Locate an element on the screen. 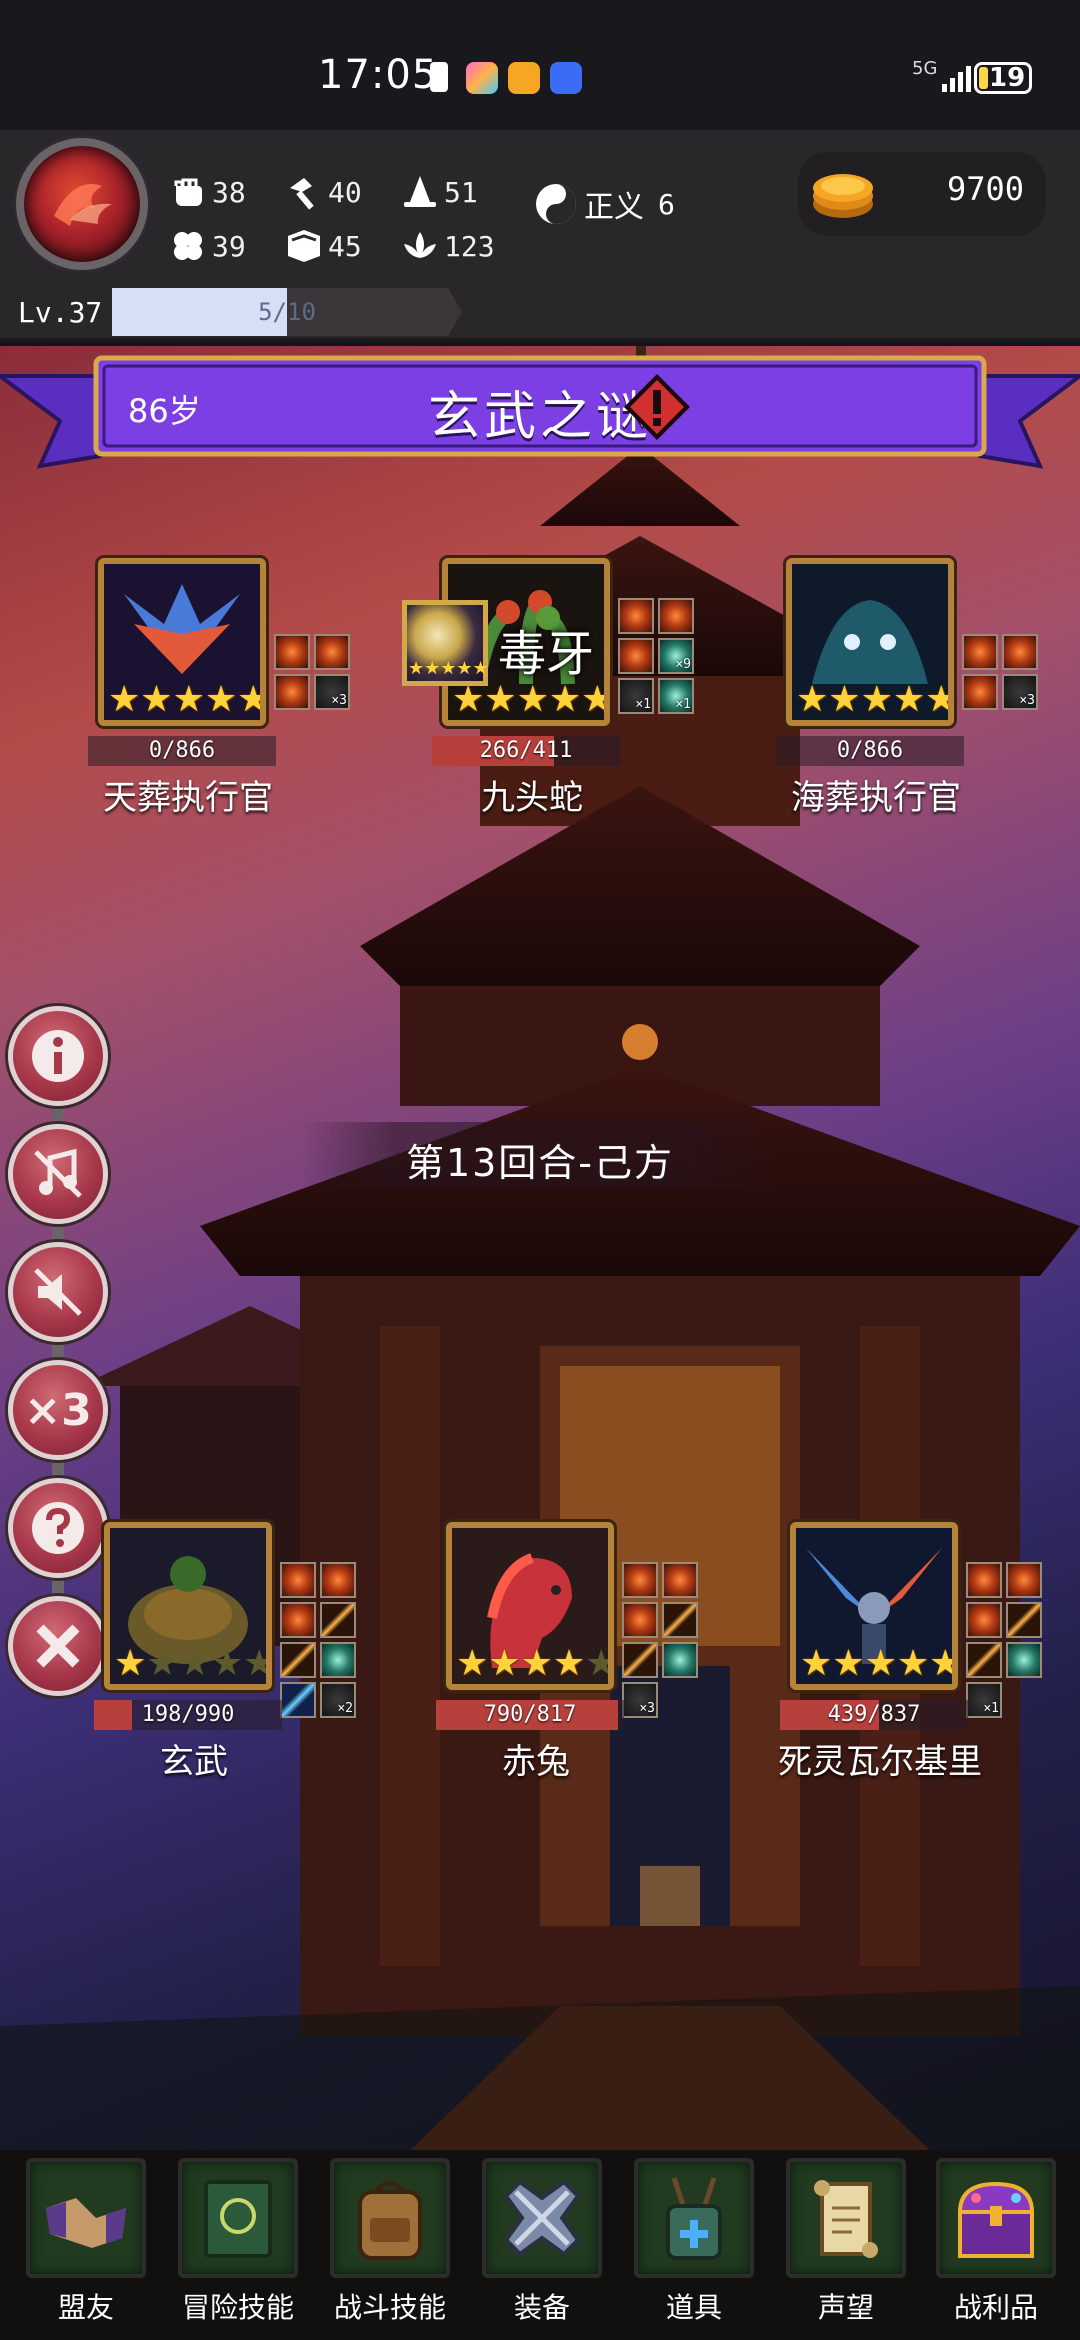 This screenshot has height=2340, width=1080. stat-luck: 39 is located at coordinates (207, 246).